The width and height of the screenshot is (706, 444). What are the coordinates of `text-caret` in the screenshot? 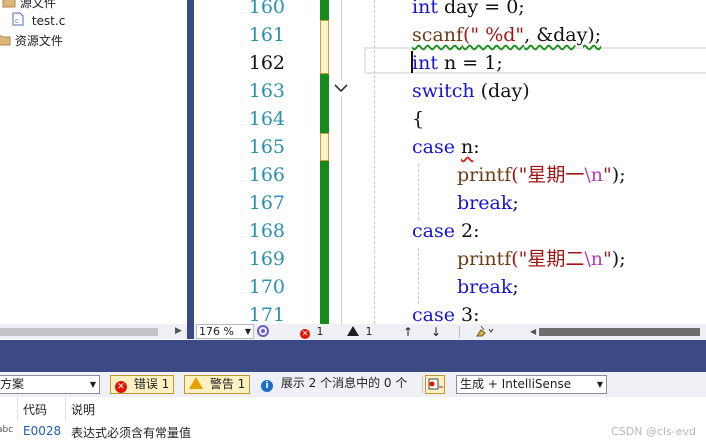 It's located at (412, 62).